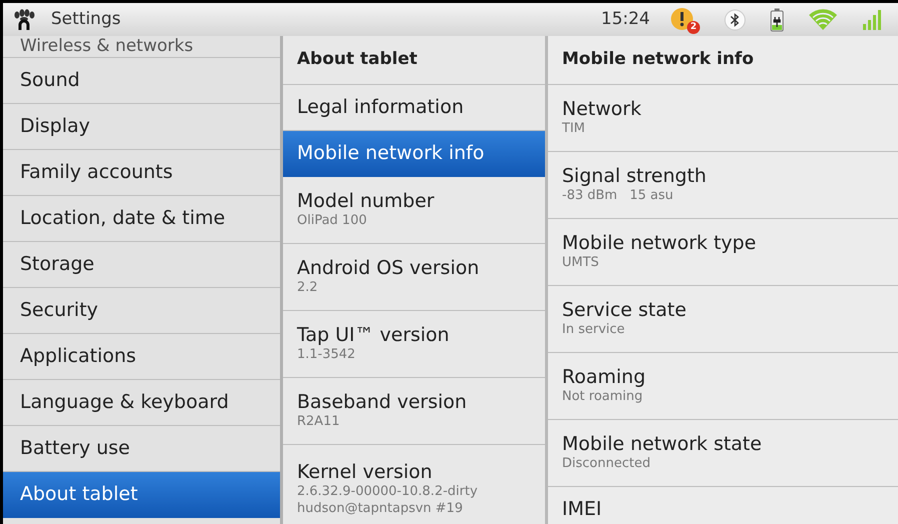  I want to click on settings-category: About tablet, so click(141, 495).